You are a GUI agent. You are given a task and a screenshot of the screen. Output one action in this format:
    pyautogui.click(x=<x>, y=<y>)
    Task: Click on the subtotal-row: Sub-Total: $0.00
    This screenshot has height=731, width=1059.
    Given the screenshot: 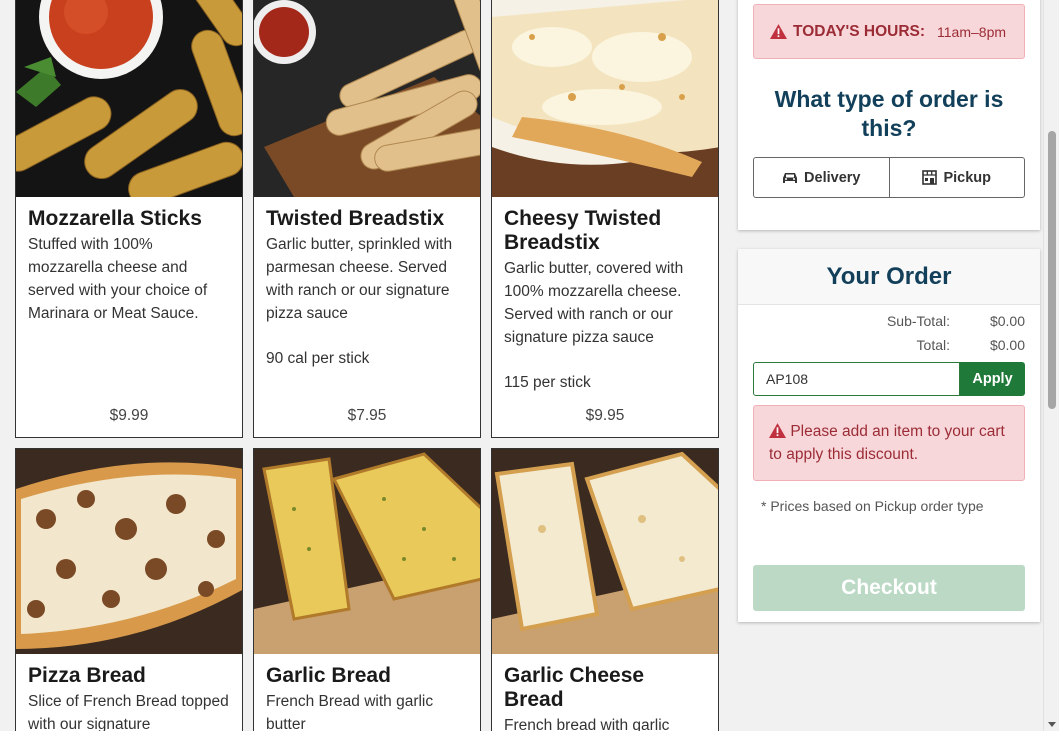 What is the action you would take?
    pyautogui.click(x=889, y=321)
    